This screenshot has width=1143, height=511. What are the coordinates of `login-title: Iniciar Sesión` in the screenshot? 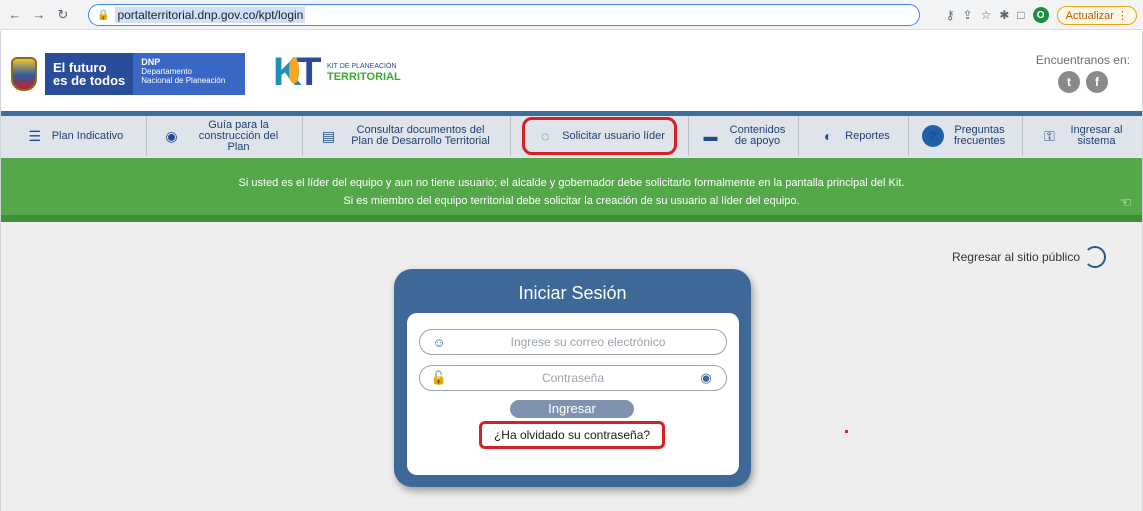 It's located at (572, 293).